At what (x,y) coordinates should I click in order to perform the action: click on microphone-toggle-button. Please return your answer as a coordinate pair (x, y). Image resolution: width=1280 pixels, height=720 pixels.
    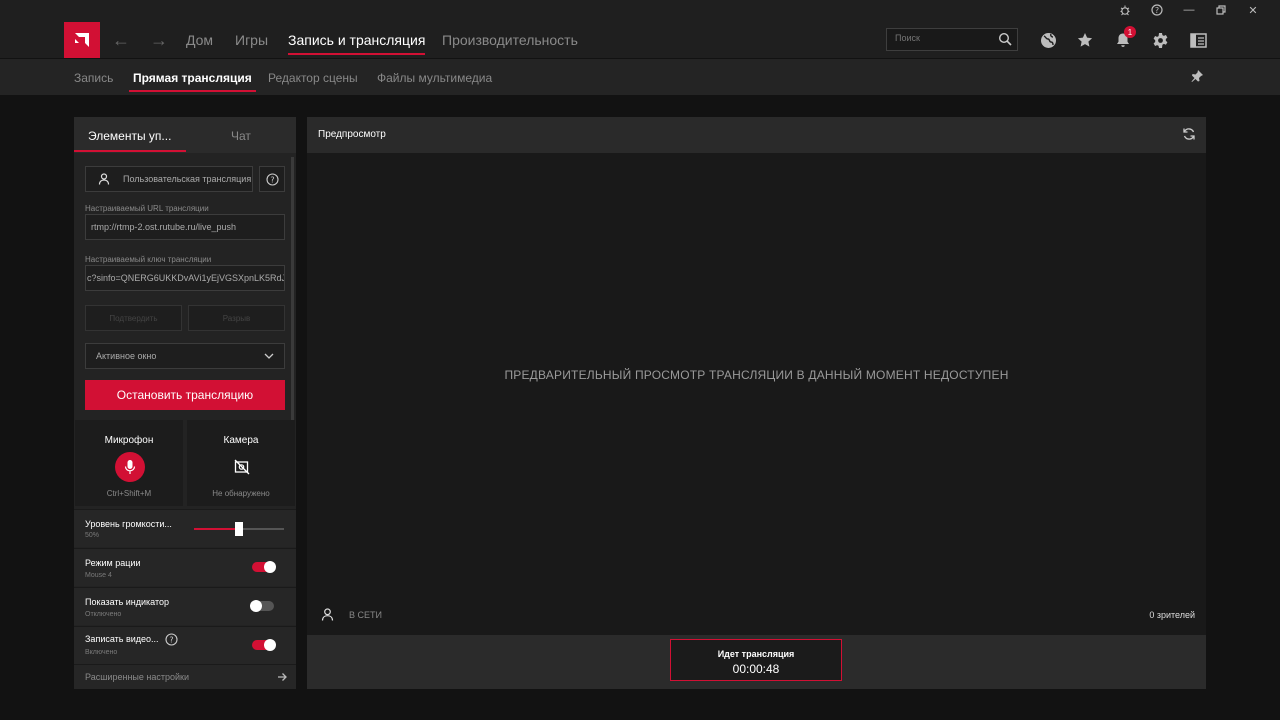
    Looking at the image, I should click on (130, 467).